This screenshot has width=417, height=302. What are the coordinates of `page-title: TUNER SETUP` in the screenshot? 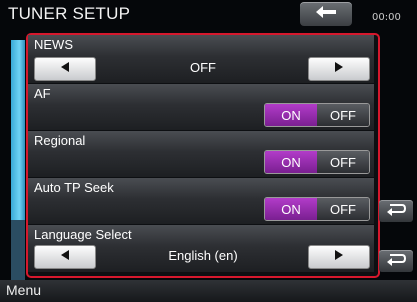 It's located at (69, 13).